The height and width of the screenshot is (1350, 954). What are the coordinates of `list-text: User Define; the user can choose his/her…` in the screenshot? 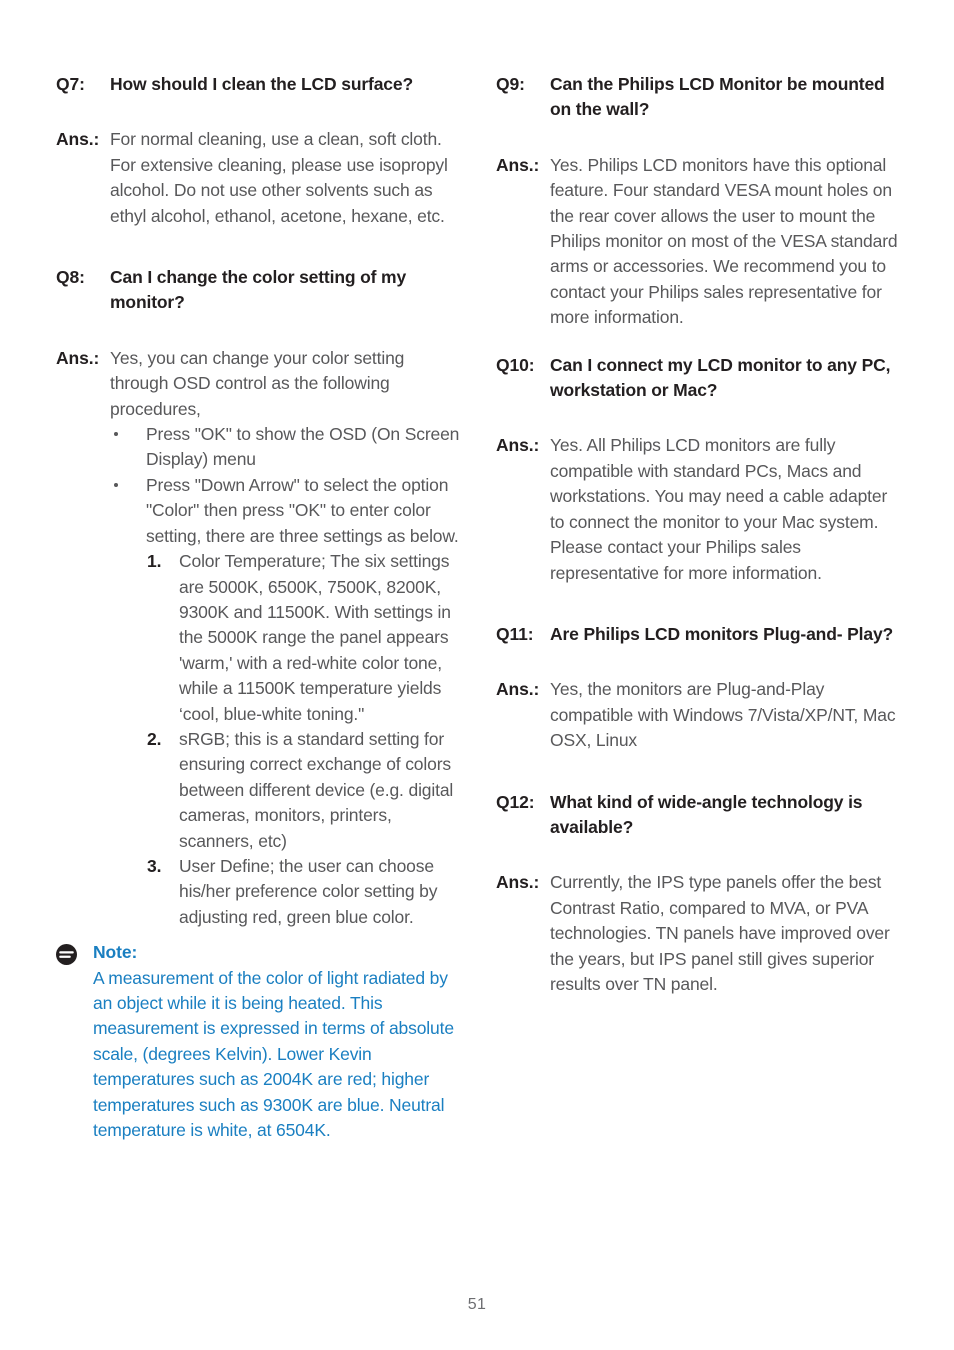 It's located at (308, 891).